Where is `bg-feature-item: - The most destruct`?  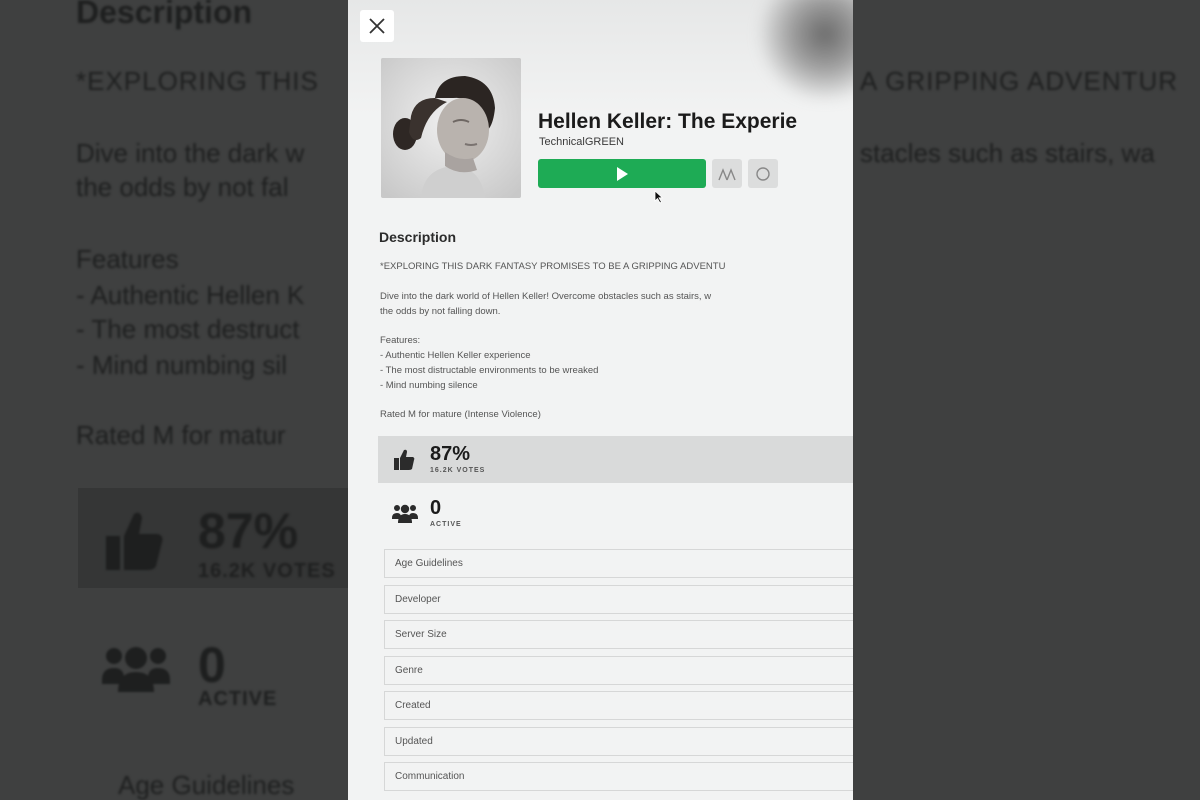 bg-feature-item: - The most destruct is located at coordinates (188, 329).